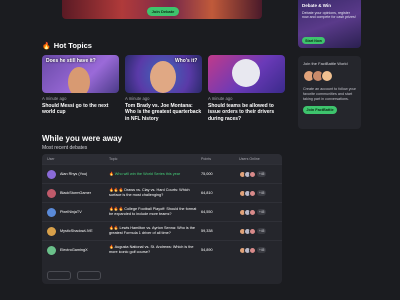  I want to click on topic-headline: Should Messi go to the next world cup, so click(75, 109).